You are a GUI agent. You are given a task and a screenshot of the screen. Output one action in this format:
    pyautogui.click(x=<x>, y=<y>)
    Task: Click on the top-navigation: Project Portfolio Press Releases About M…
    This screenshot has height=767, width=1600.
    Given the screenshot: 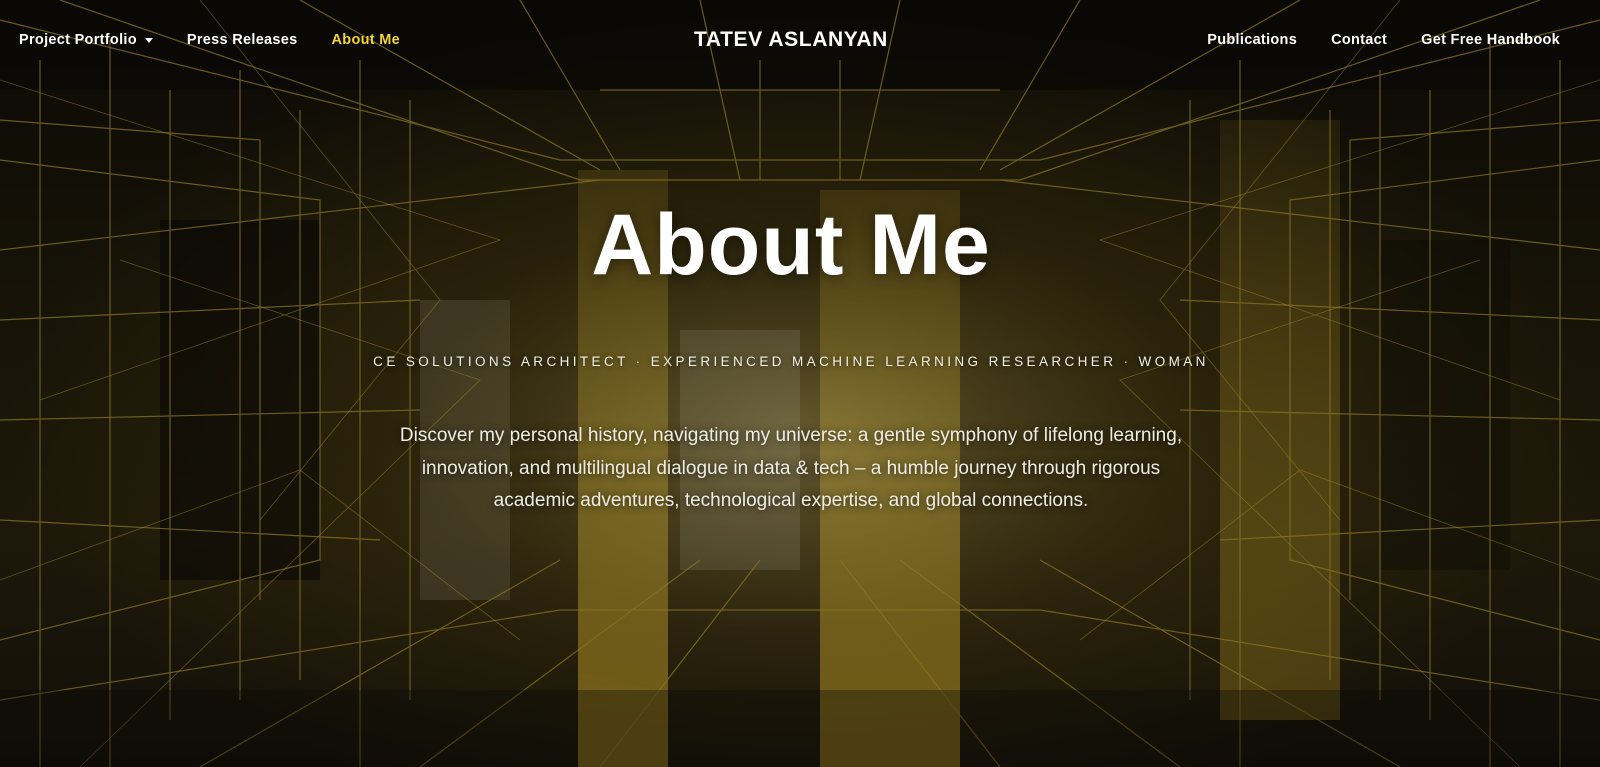 What is the action you would take?
    pyautogui.click(x=800, y=42)
    